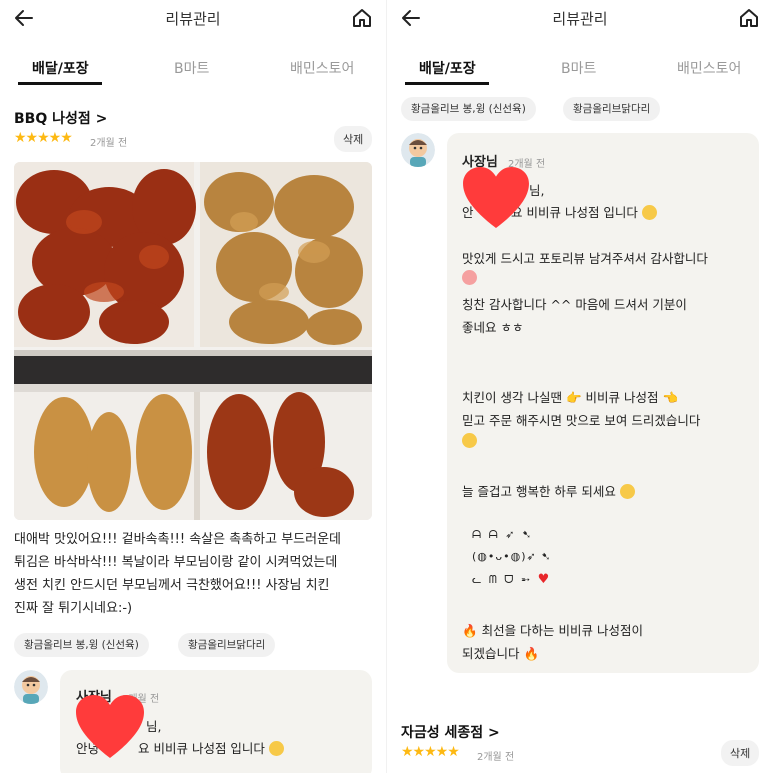 The height and width of the screenshot is (773, 773). Describe the element at coordinates (574, 304) in the screenshot. I see `reply-praise-line: 칭찬 감사합니다 ^^ 마음에 드셔서 기분이` at that location.